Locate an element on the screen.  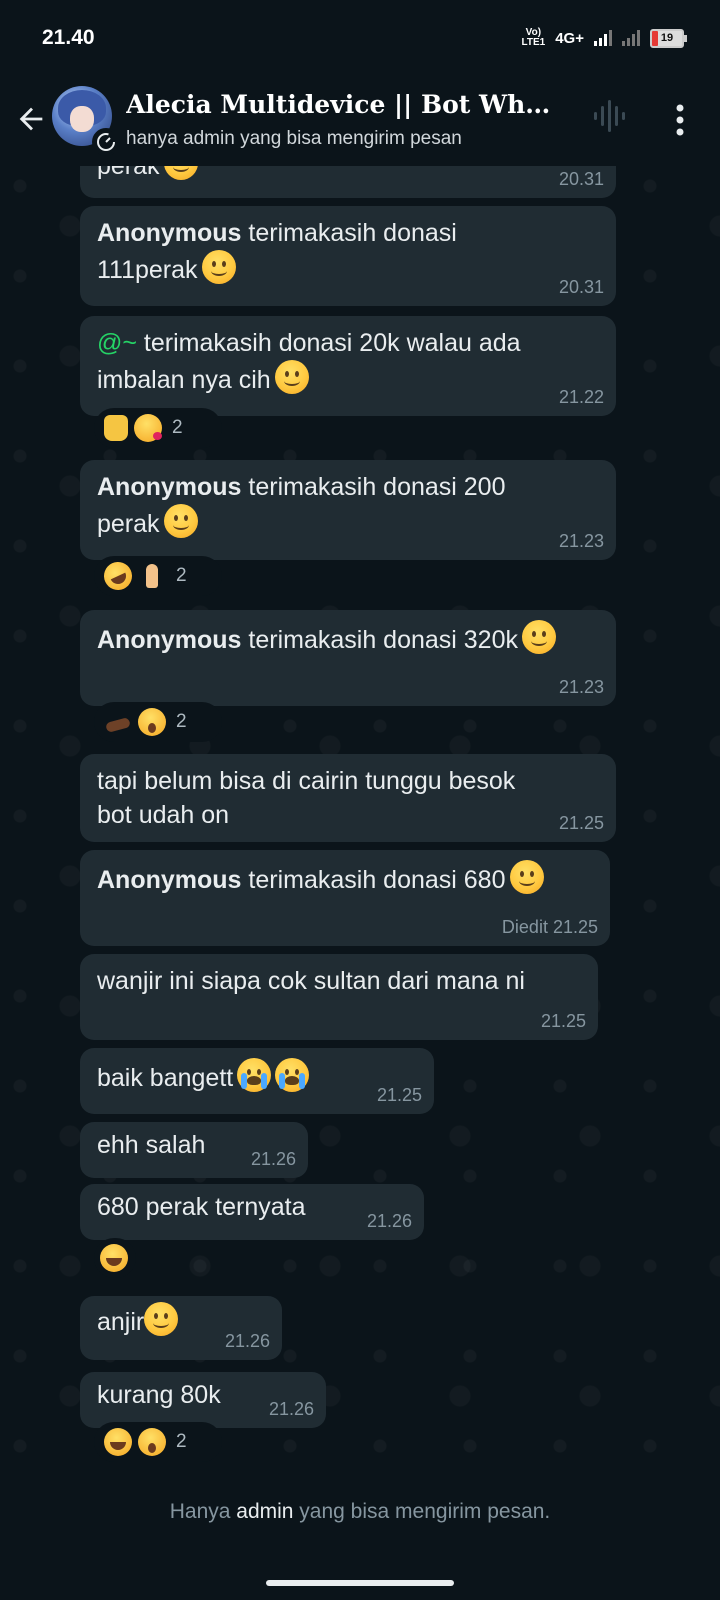
signal-icon is located at coordinates (603, 38).